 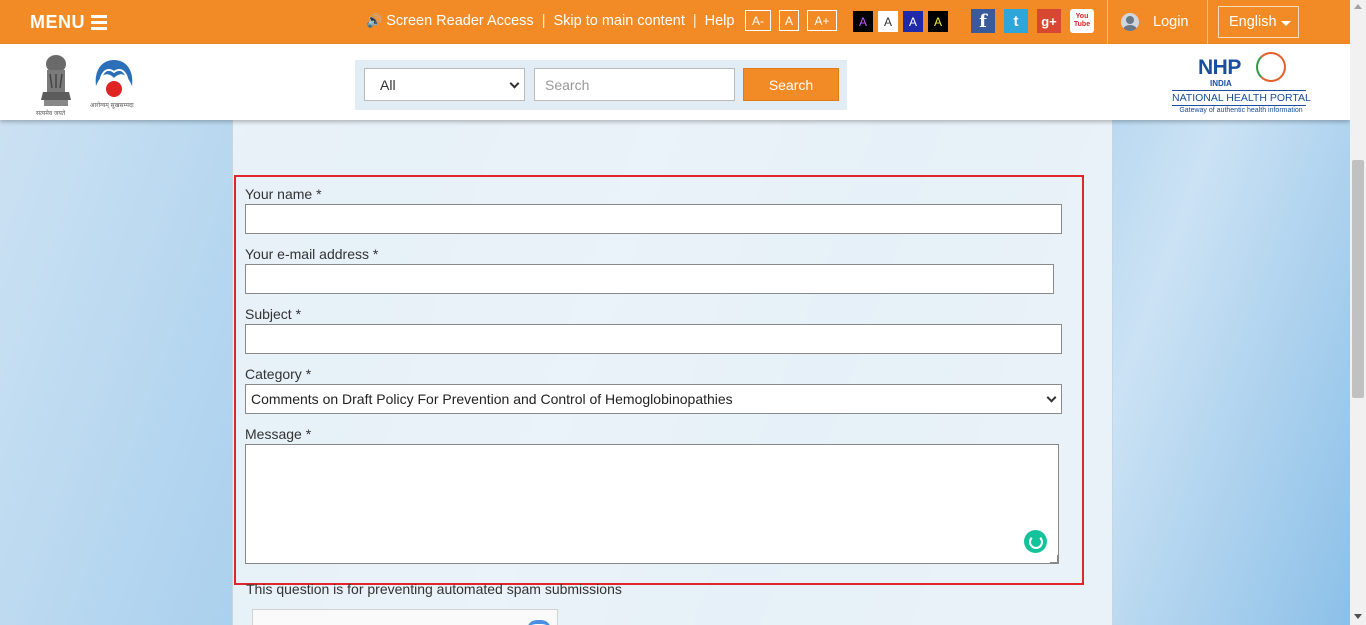 What do you see at coordinates (1082, 21) in the screenshot?
I see `youtube-icon: You Tube` at bounding box center [1082, 21].